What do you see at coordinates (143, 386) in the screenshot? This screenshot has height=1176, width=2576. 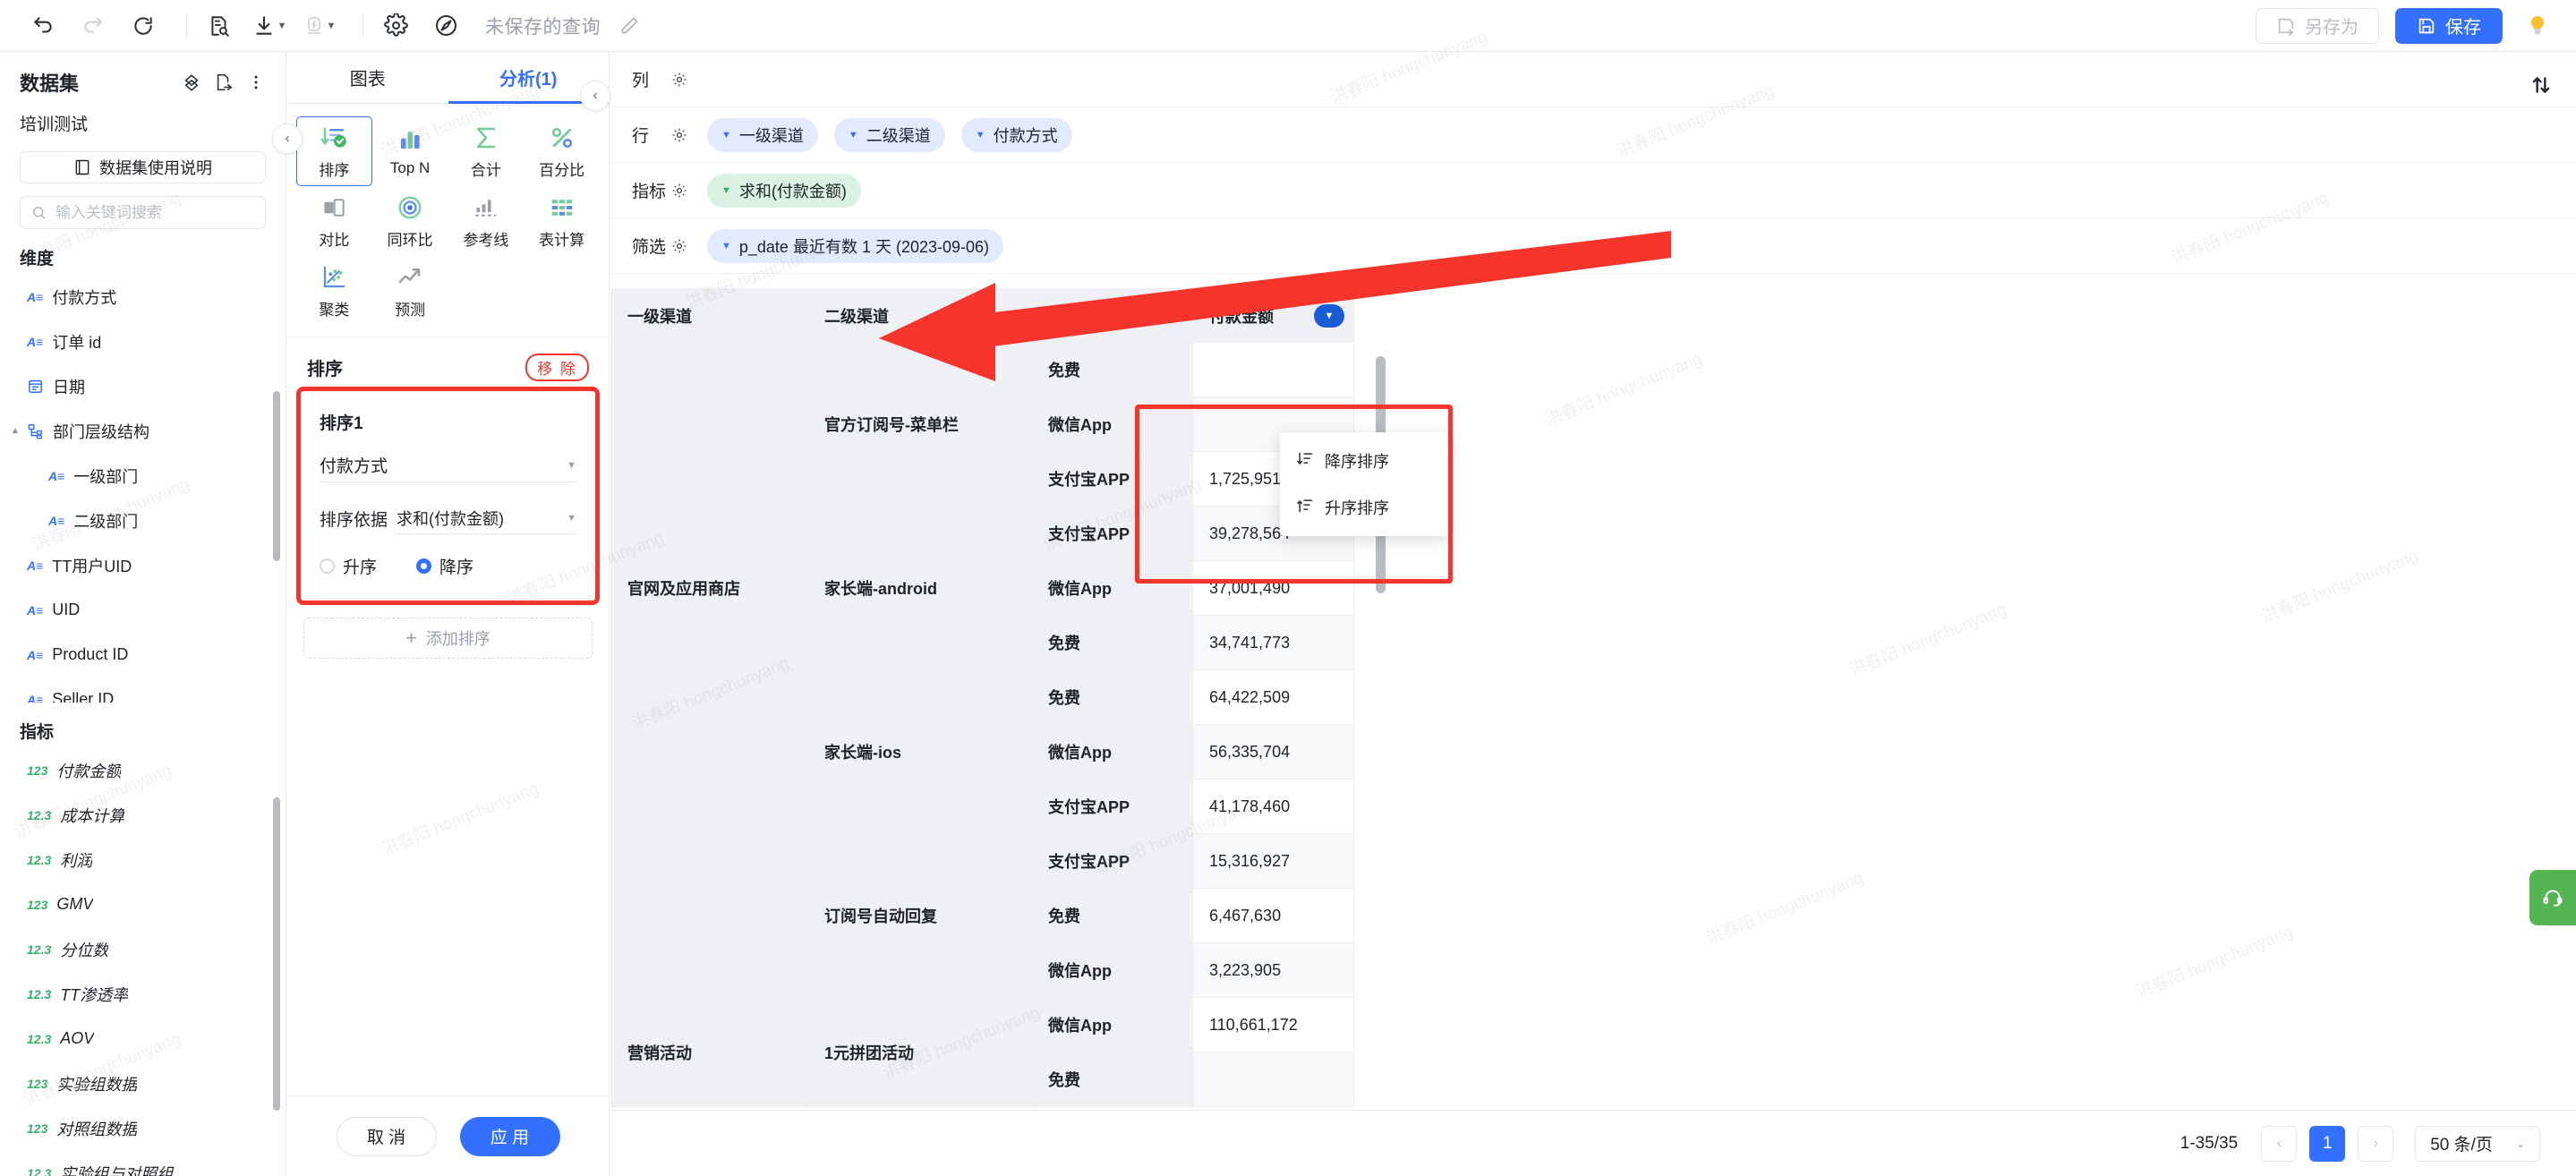 I see `dimension-field-item: 日期` at bounding box center [143, 386].